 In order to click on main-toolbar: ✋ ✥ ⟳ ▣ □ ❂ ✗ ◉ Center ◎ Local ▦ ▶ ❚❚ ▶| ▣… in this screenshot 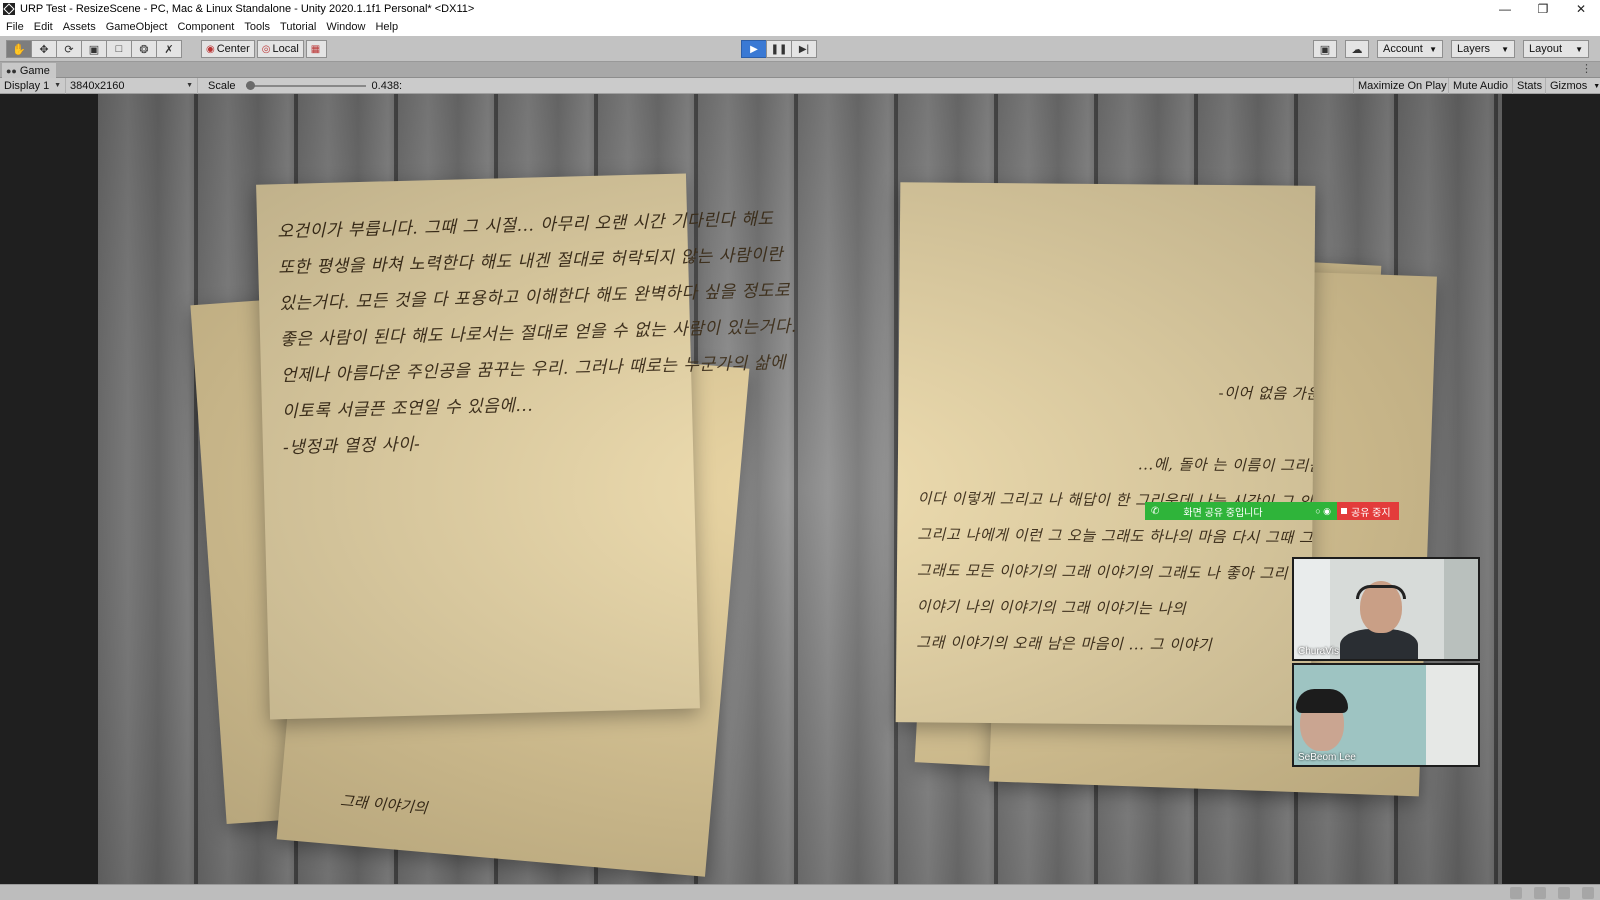, I will do `click(800, 49)`.